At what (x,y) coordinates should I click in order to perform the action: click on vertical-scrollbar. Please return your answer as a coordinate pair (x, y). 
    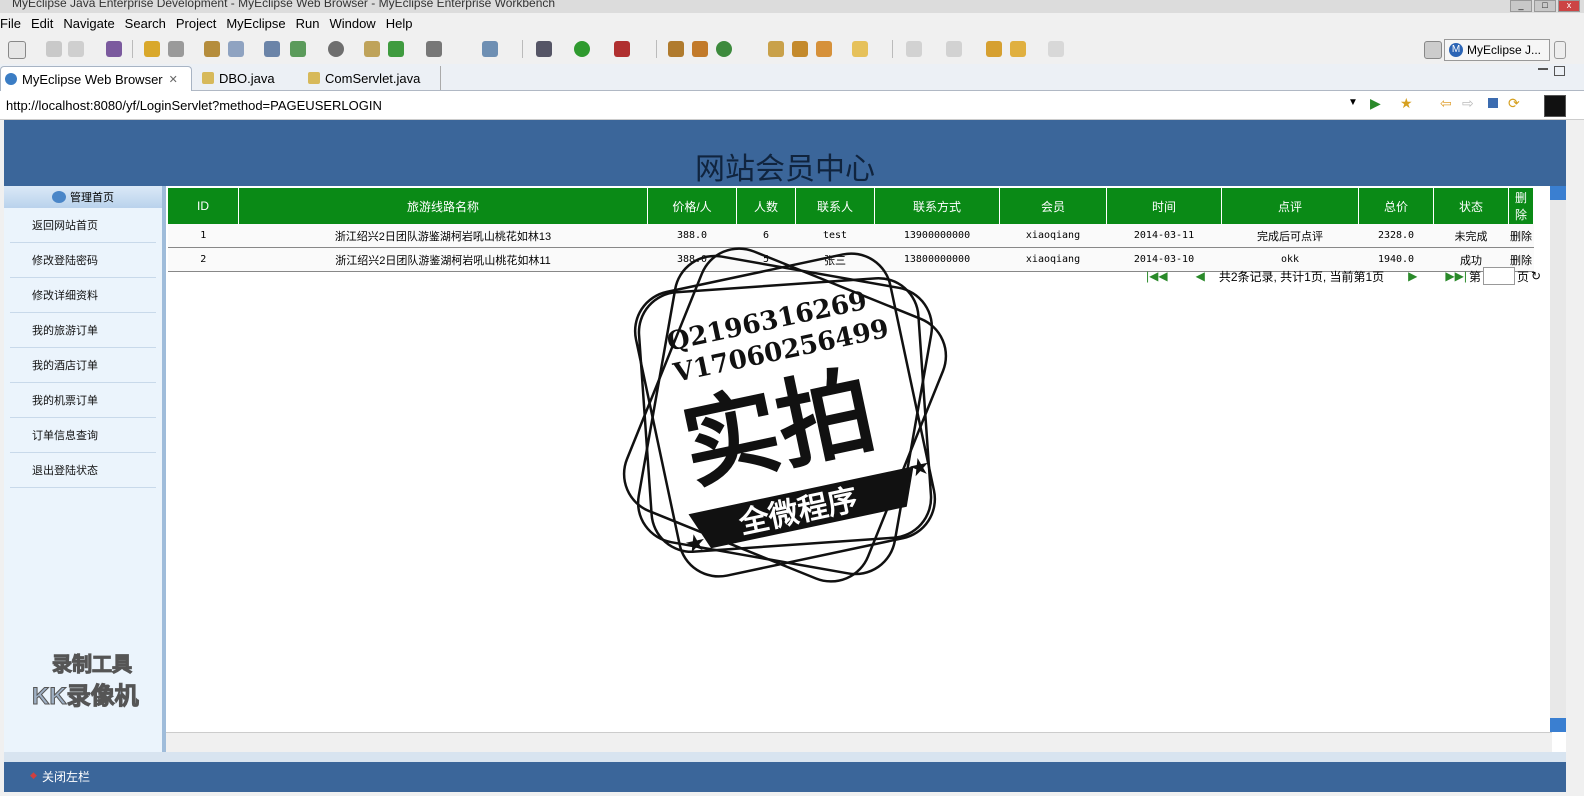
    Looking at the image, I should click on (1558, 459).